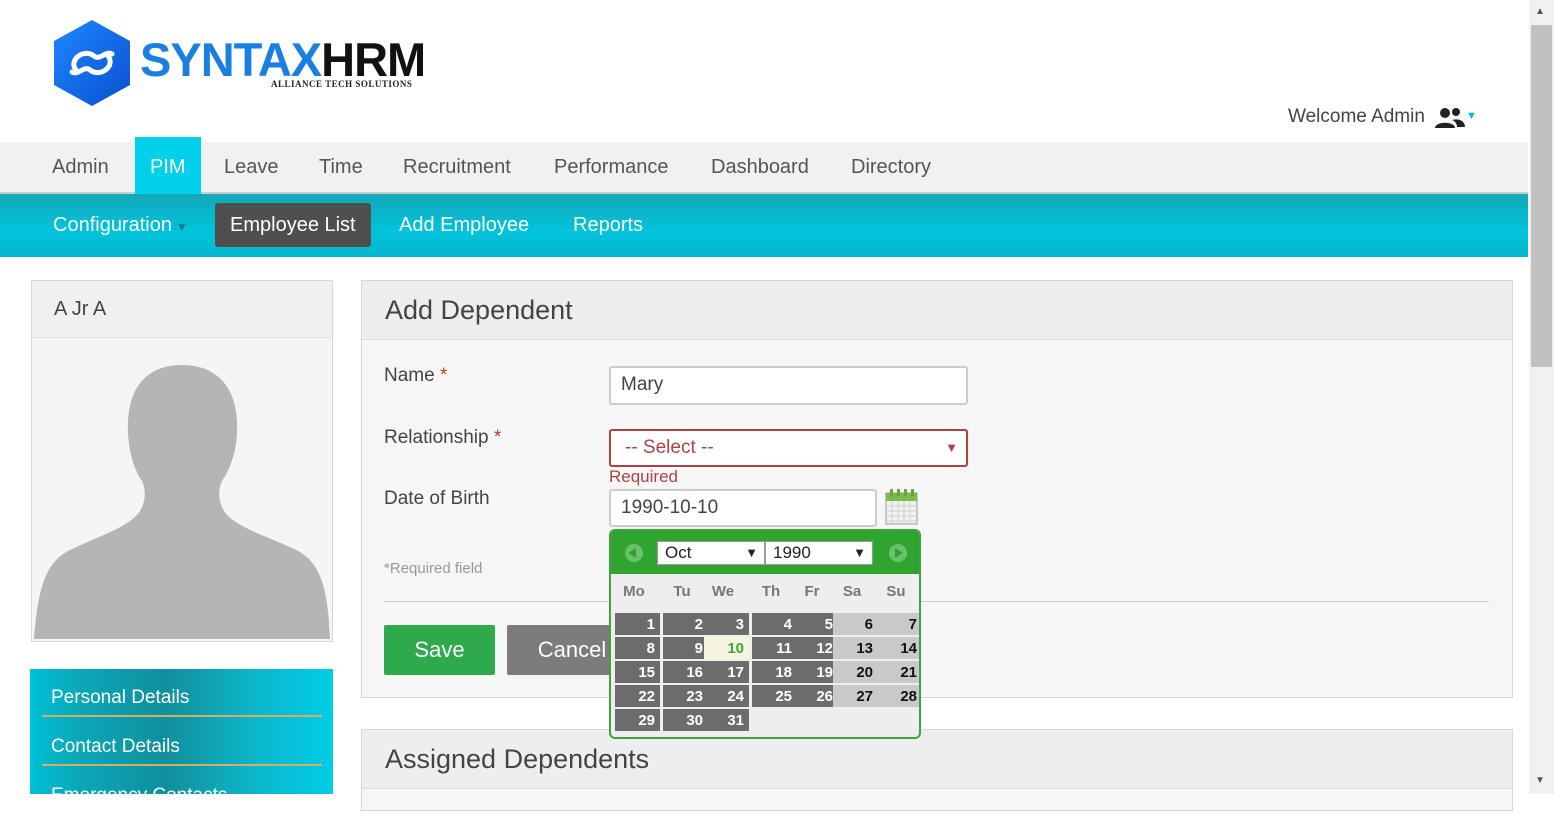  What do you see at coordinates (634, 553) in the screenshot?
I see `prev-month-icon` at bounding box center [634, 553].